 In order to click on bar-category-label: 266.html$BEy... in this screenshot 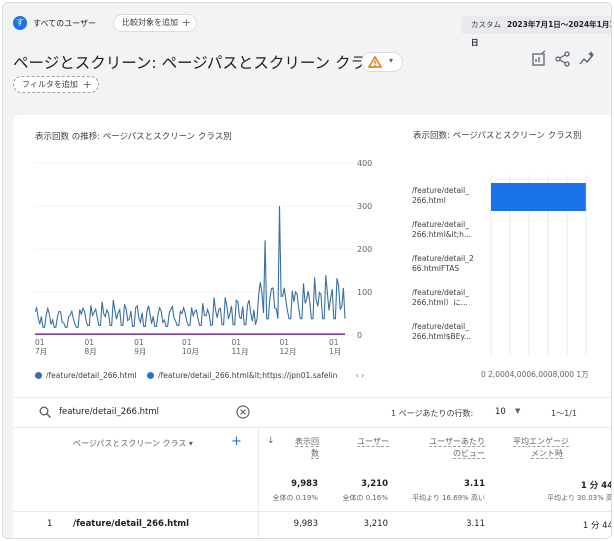, I will do `click(441, 336)`.